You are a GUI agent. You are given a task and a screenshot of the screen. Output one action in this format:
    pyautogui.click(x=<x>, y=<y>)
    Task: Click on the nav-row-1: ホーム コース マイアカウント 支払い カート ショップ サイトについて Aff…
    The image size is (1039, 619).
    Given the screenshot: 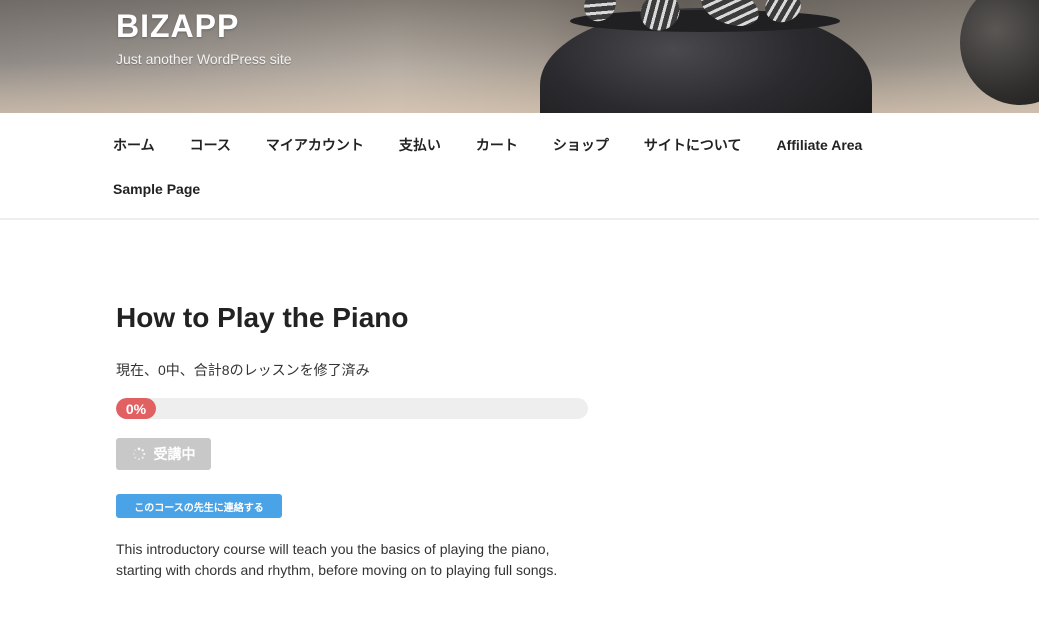 What is the action you would take?
    pyautogui.click(x=505, y=145)
    